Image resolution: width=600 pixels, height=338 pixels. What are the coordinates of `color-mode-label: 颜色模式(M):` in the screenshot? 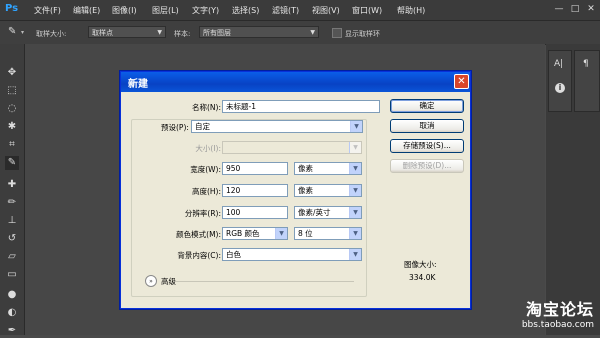 It's located at (198, 234).